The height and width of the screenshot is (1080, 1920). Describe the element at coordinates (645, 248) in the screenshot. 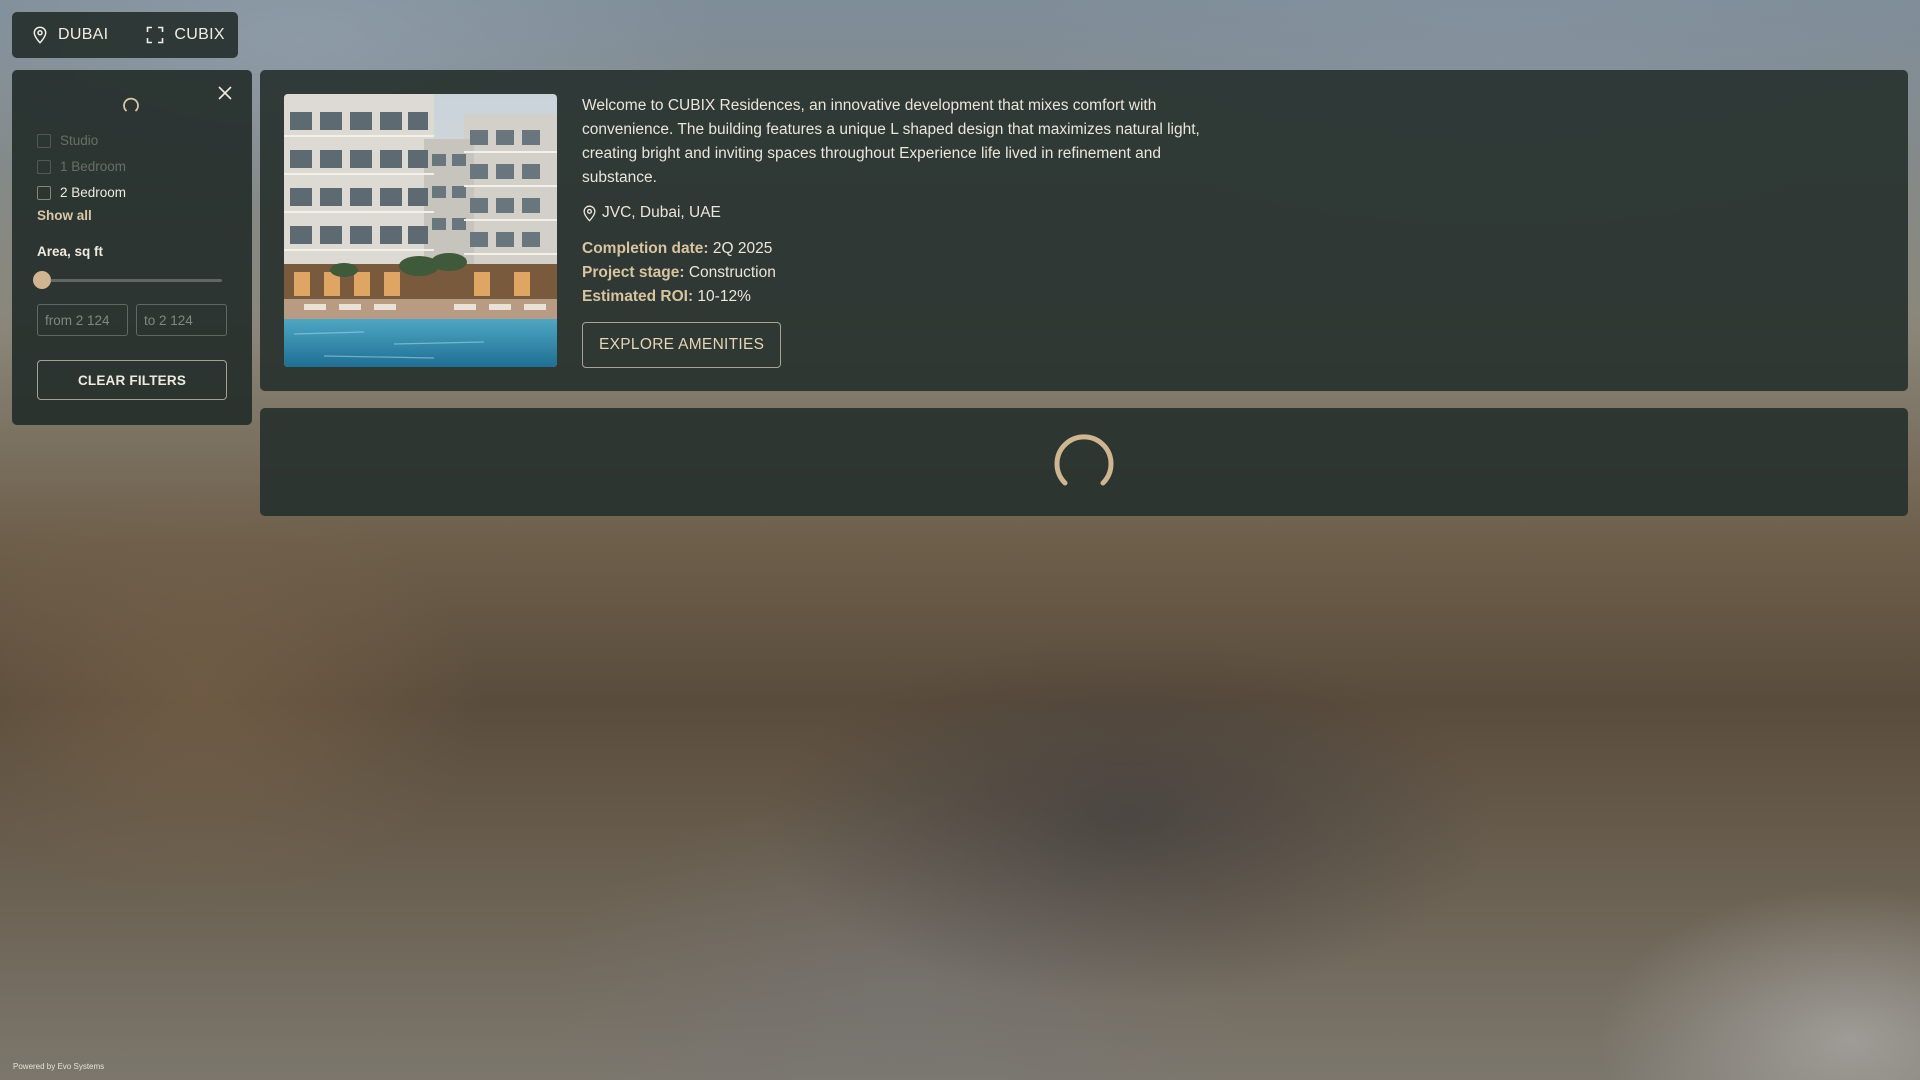

I see `completion-label: Completion date:` at that location.